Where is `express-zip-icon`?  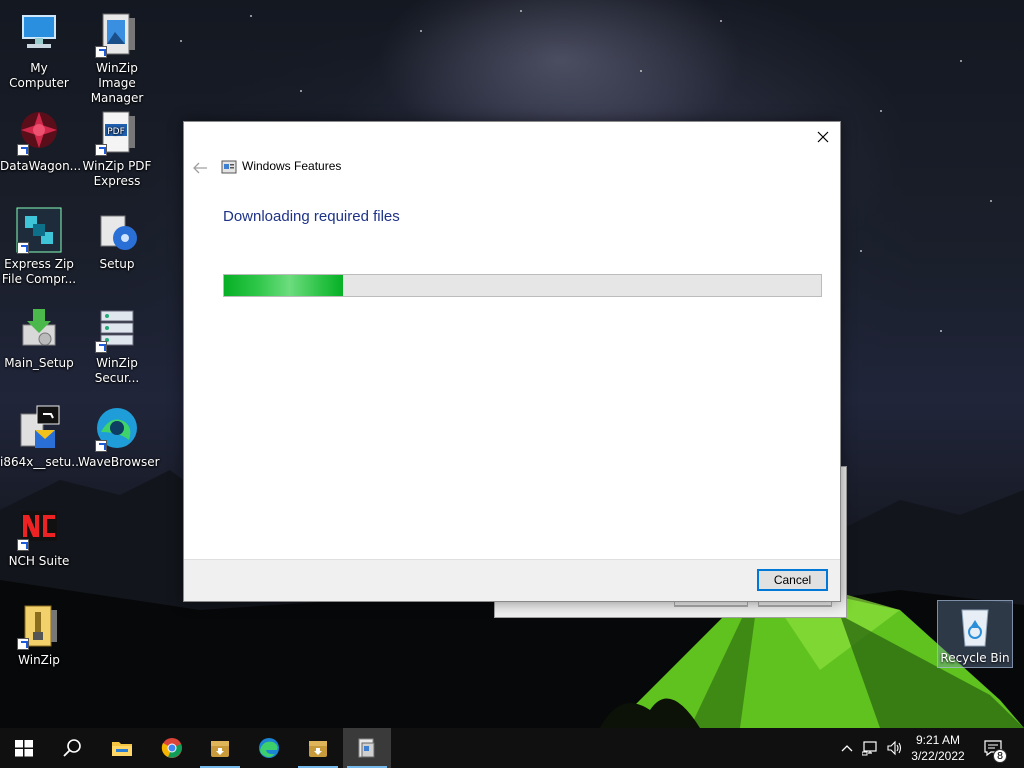
express-zip-icon is located at coordinates (39, 230).